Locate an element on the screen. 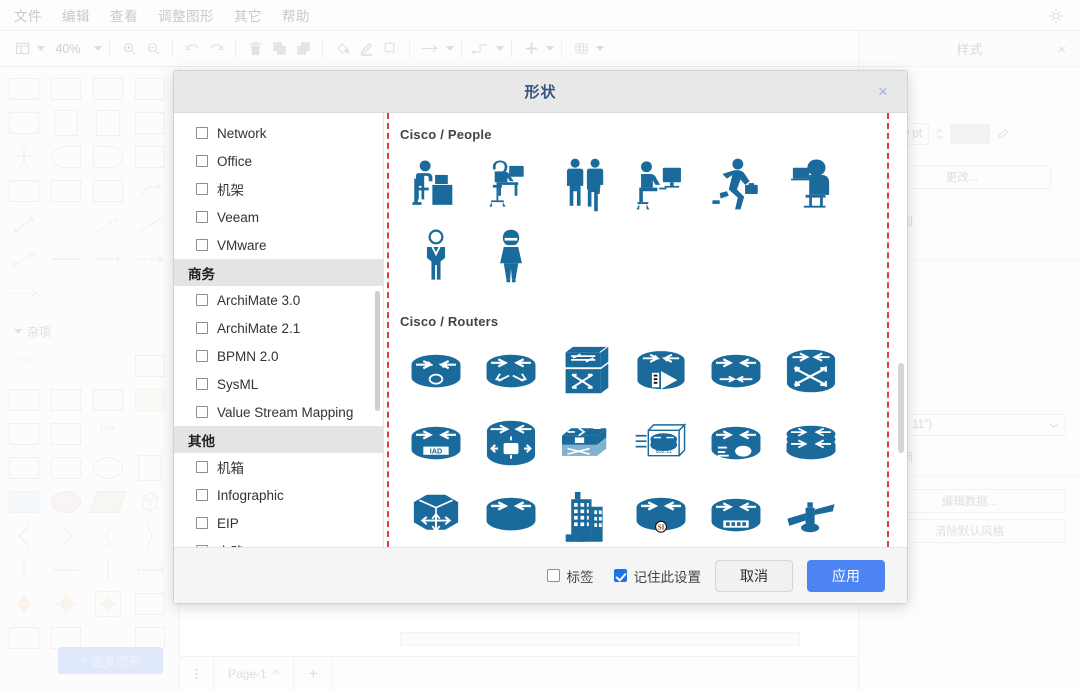 This screenshot has width=1080, height=690. menu-file: 文件 is located at coordinates (28, 15).